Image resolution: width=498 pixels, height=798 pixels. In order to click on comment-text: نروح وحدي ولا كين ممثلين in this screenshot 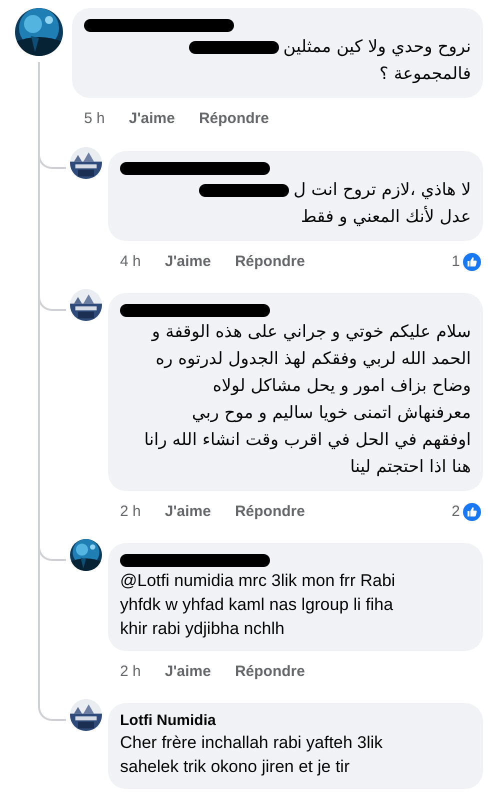, I will do `click(377, 47)`.